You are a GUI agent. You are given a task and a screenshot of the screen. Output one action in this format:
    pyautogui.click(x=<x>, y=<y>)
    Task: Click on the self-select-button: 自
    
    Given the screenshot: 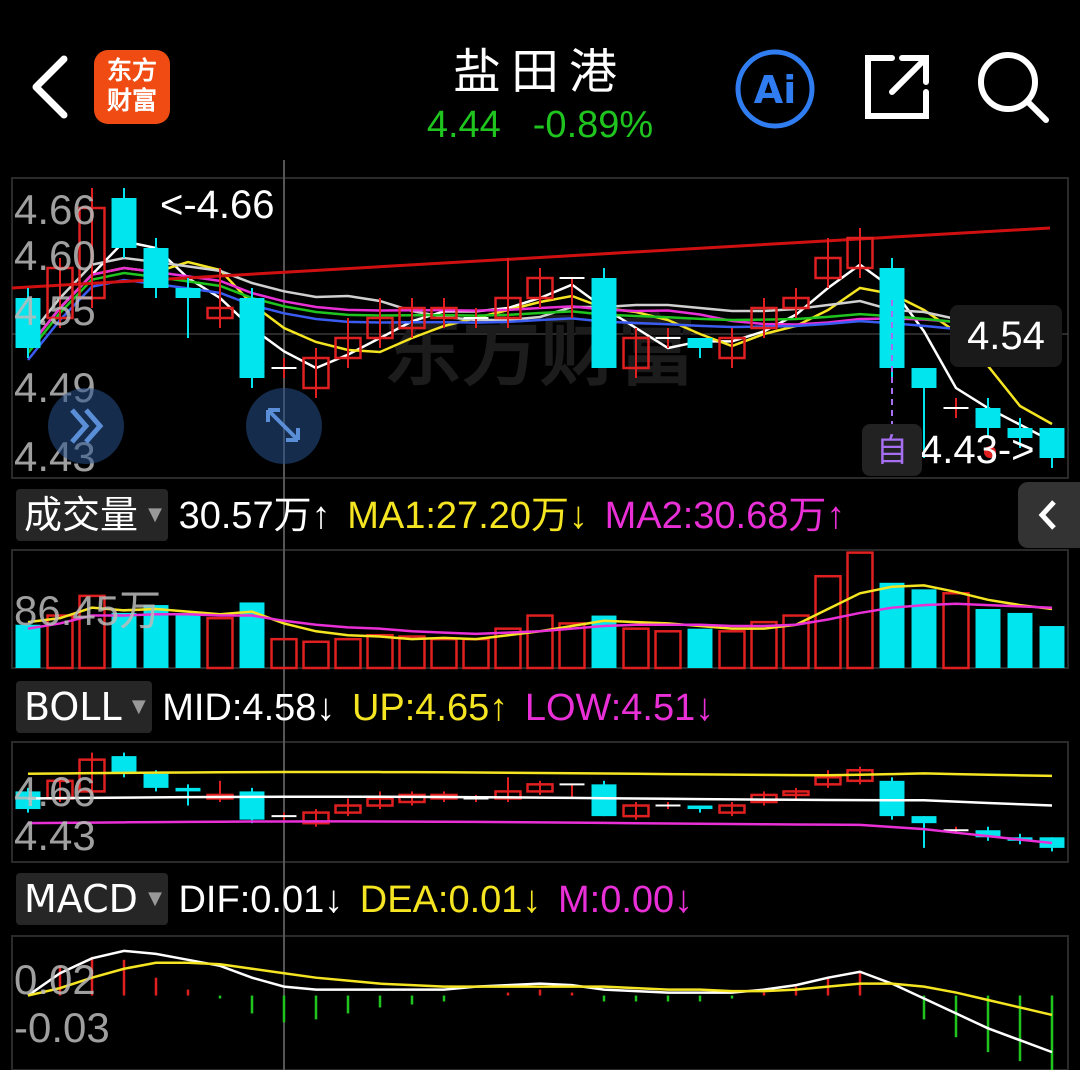 What is the action you would take?
    pyautogui.click(x=892, y=450)
    